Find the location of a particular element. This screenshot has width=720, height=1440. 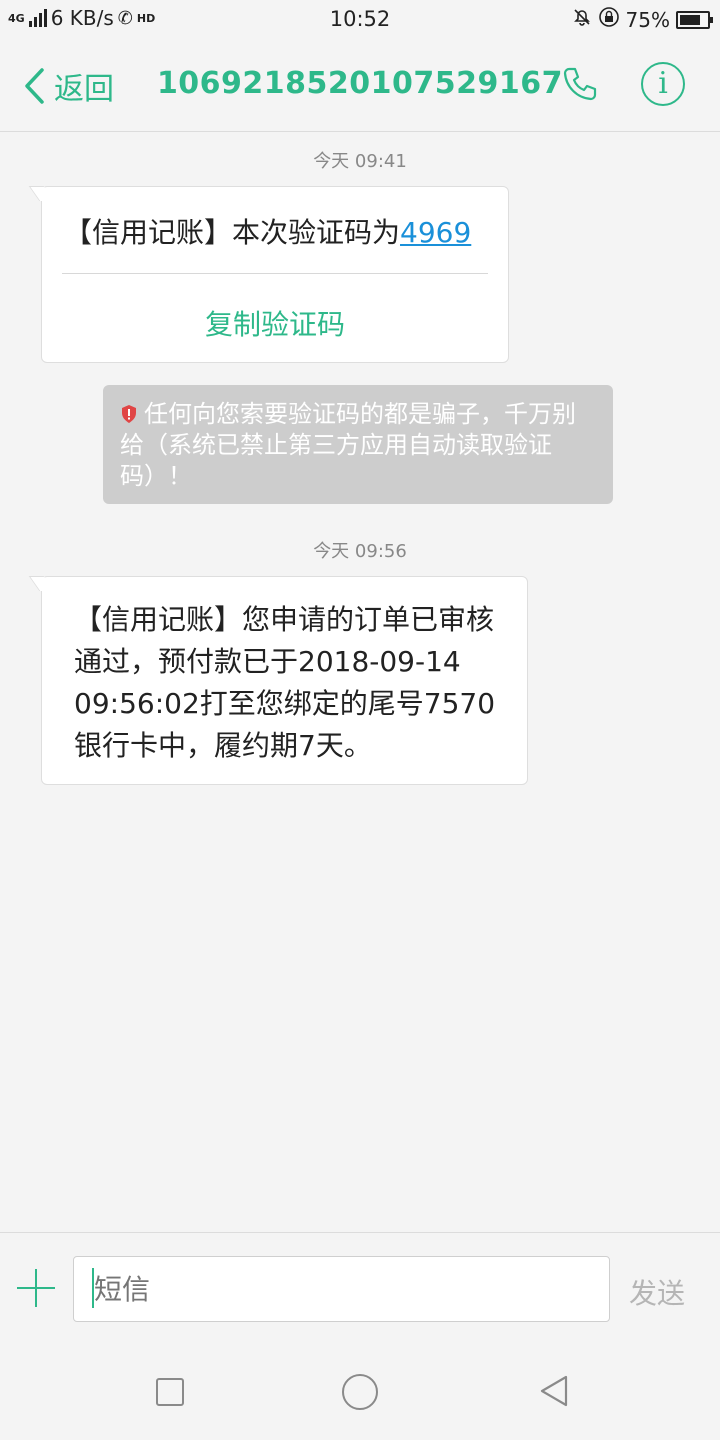

battery-percent: 75% is located at coordinates (647, 19).